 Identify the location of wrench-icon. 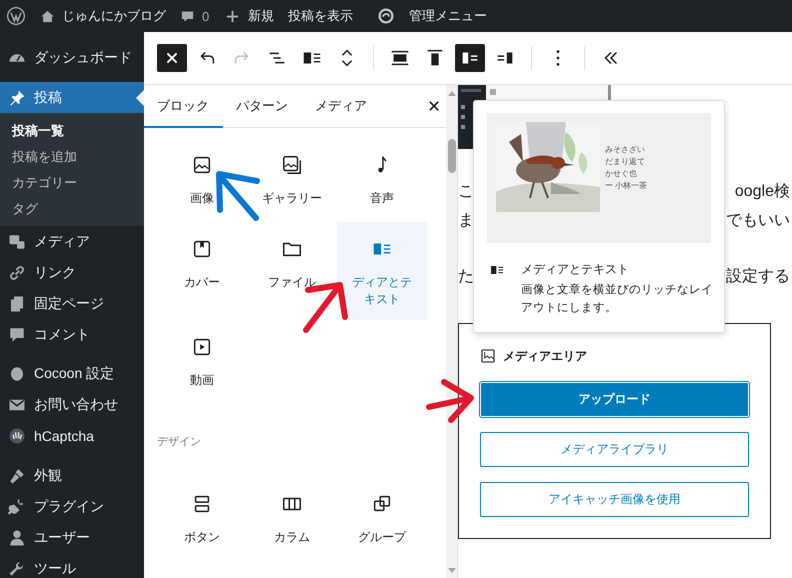
(17, 569).